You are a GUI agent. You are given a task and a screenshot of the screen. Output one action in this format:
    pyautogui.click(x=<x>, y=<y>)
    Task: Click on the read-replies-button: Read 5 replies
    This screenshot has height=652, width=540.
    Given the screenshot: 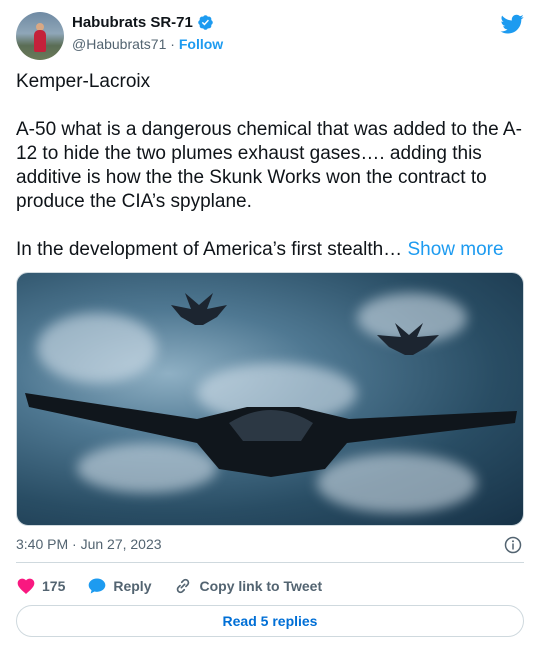 What is the action you would take?
    pyautogui.click(x=270, y=621)
    